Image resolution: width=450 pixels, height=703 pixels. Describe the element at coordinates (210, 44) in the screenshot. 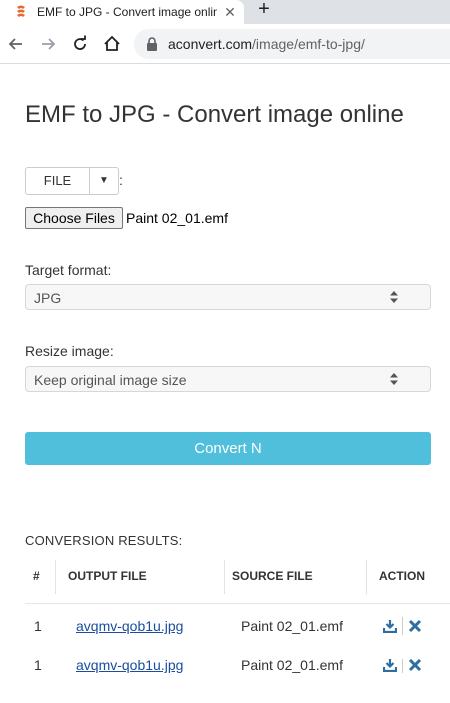

I see `url-domain: aconvert.com` at that location.